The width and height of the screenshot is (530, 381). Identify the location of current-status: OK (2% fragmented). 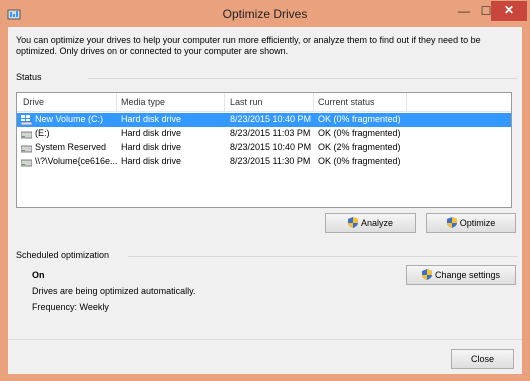
(359, 147).